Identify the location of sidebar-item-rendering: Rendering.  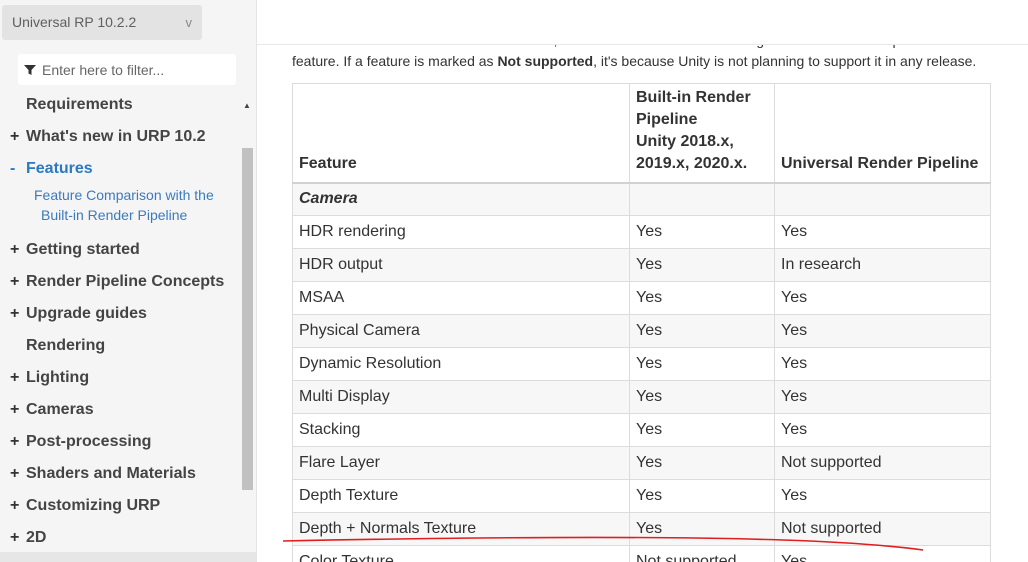
(120, 346).